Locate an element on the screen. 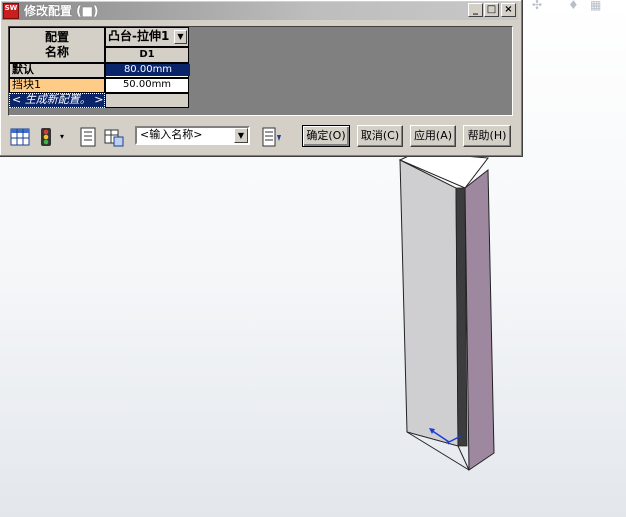 This screenshot has width=626, height=517. table-settings-icon is located at coordinates (114, 137).